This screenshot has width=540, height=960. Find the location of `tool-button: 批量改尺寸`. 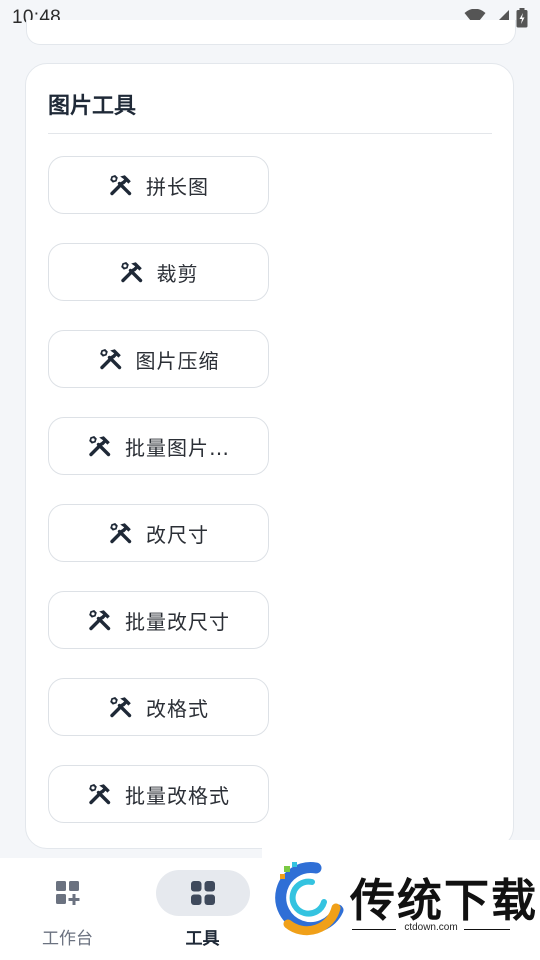

tool-button: 批量改尺寸 is located at coordinates (158, 620).